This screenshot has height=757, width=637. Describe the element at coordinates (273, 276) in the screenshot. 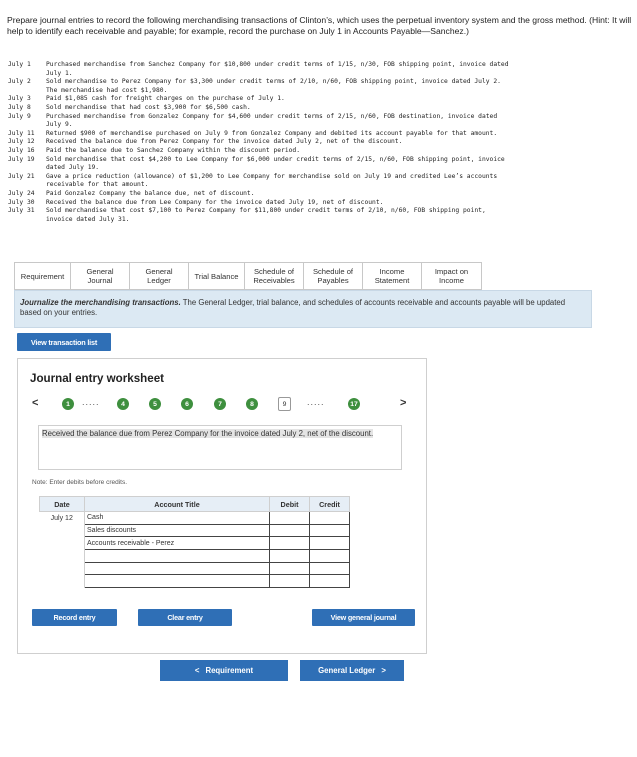

I see `tab-schedule-of-receivables: Schedule of Receivables` at that location.